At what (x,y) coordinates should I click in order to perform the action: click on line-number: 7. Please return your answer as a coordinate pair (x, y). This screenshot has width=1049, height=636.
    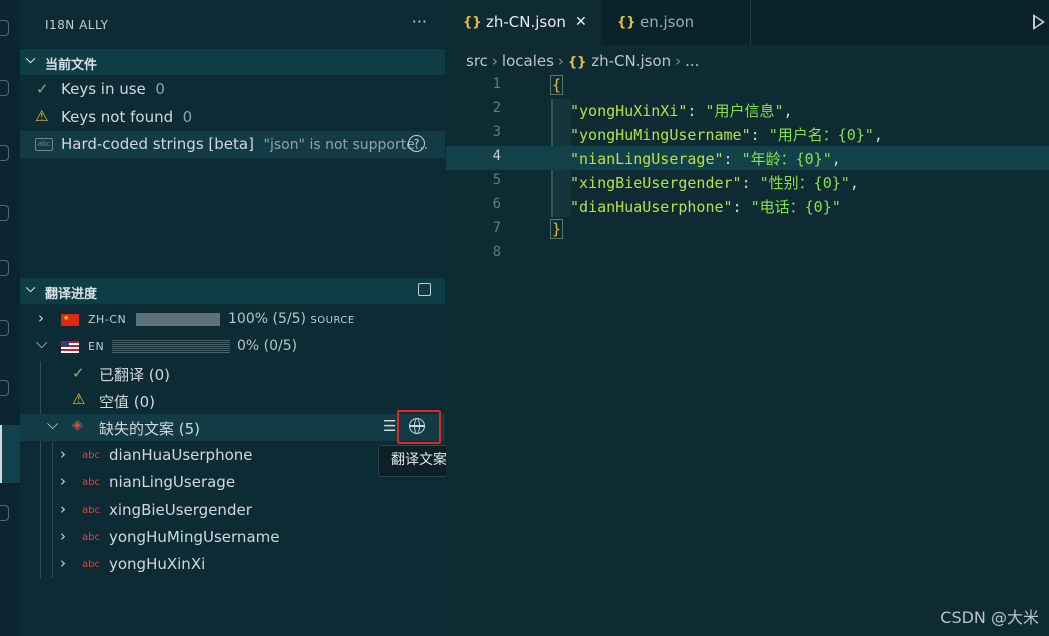
    Looking at the image, I should click on (496, 228).